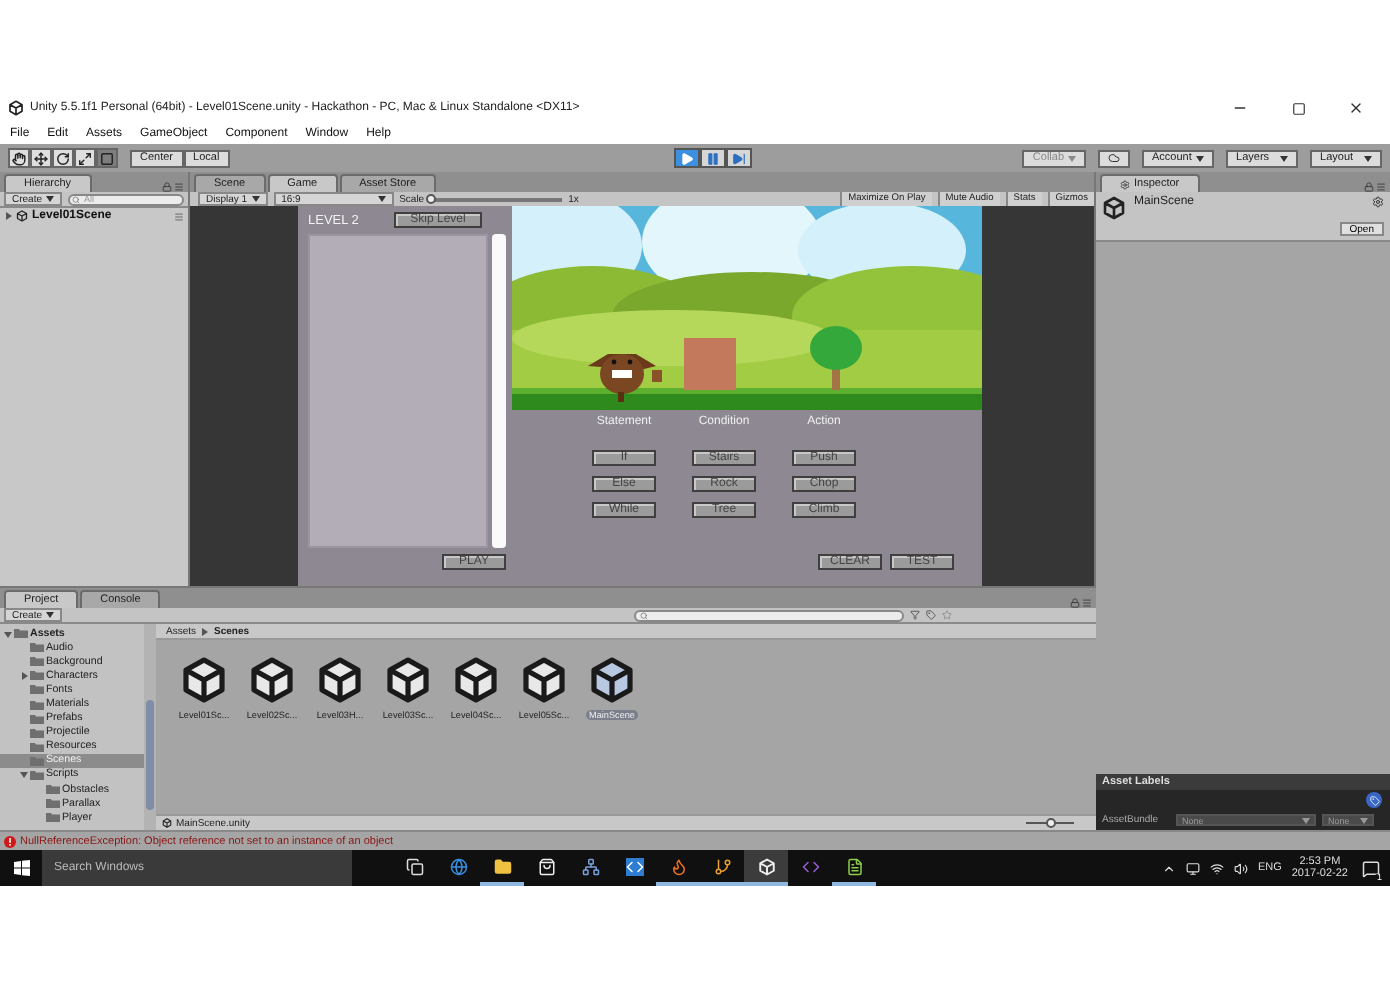 Image resolution: width=1390 pixels, height=988 pixels. What do you see at coordinates (546, 866) in the screenshot?
I see `shopping-bag-icon` at bounding box center [546, 866].